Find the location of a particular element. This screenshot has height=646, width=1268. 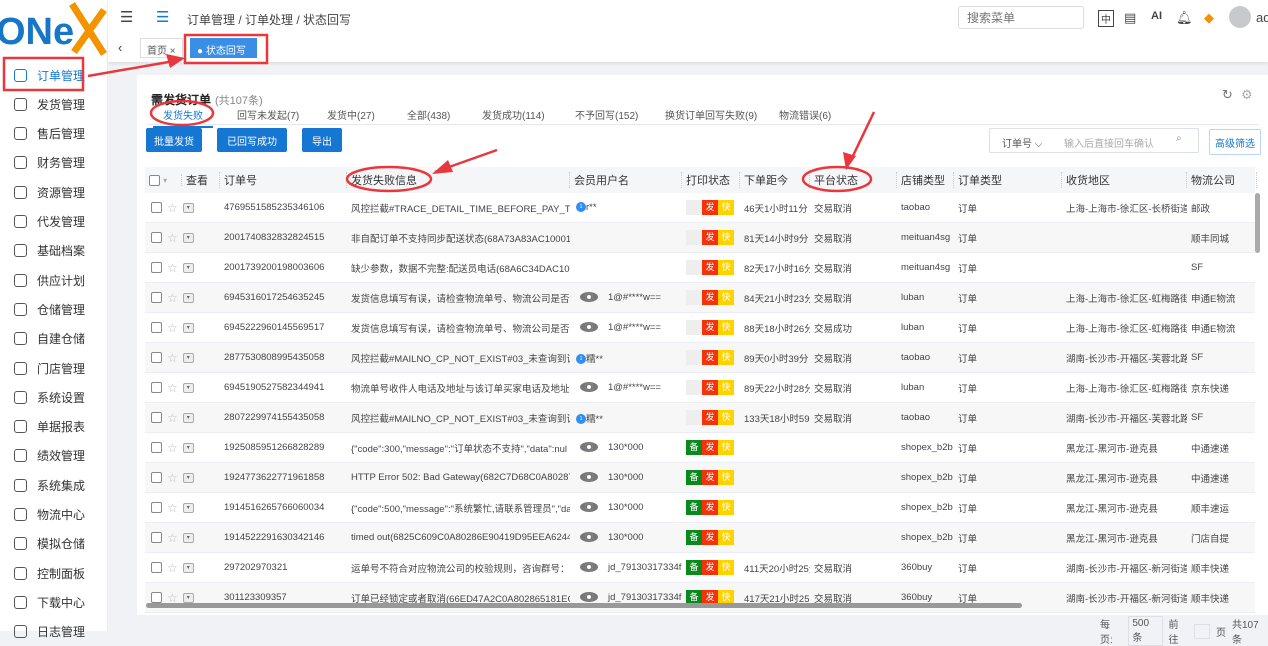

sidebar-item: 日志管理 is located at coordinates (54, 632).